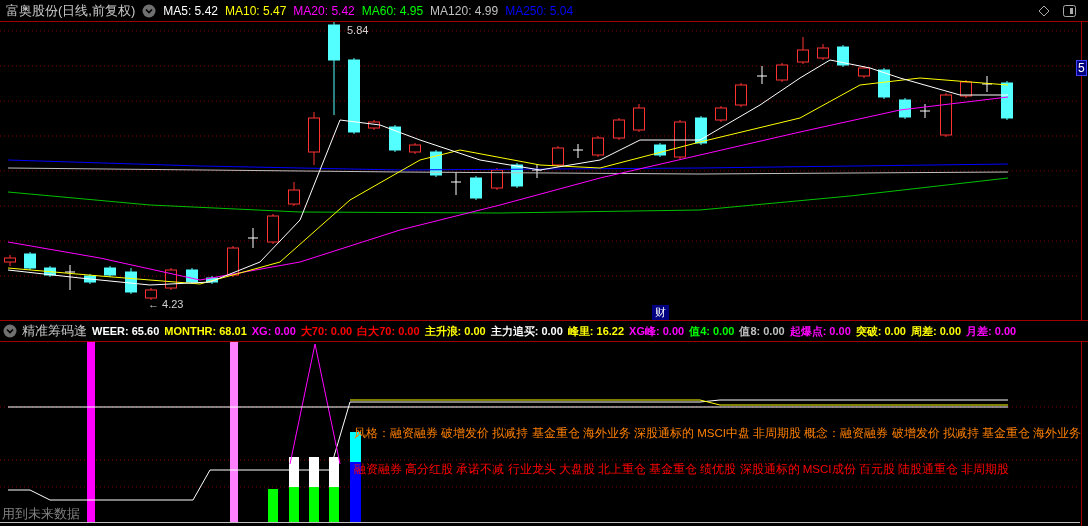  What do you see at coordinates (126, 331) in the screenshot?
I see `indicator-value: WEER: 65.60` at bounding box center [126, 331].